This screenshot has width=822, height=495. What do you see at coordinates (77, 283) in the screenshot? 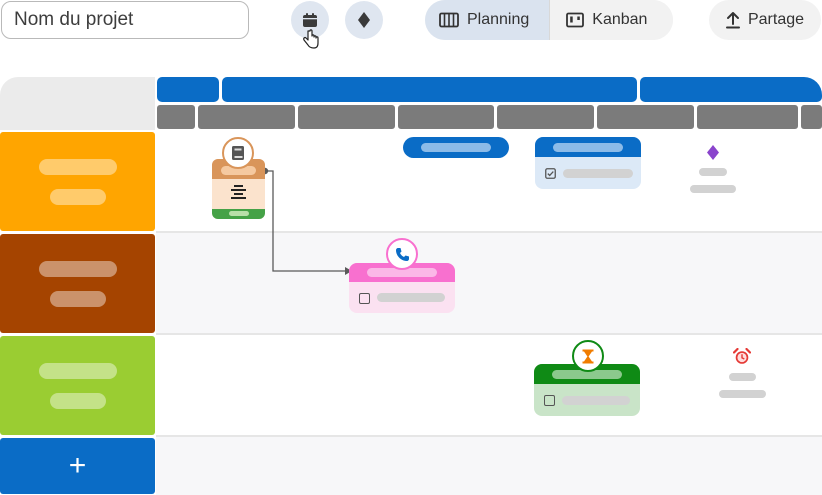
I see `lane-label-brown` at bounding box center [77, 283].